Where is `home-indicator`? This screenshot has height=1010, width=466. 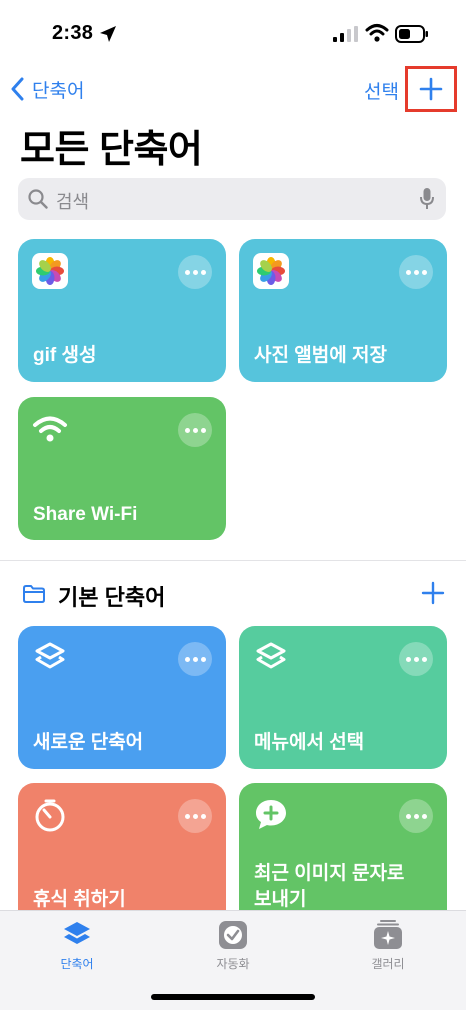
home-indicator is located at coordinates (233, 997).